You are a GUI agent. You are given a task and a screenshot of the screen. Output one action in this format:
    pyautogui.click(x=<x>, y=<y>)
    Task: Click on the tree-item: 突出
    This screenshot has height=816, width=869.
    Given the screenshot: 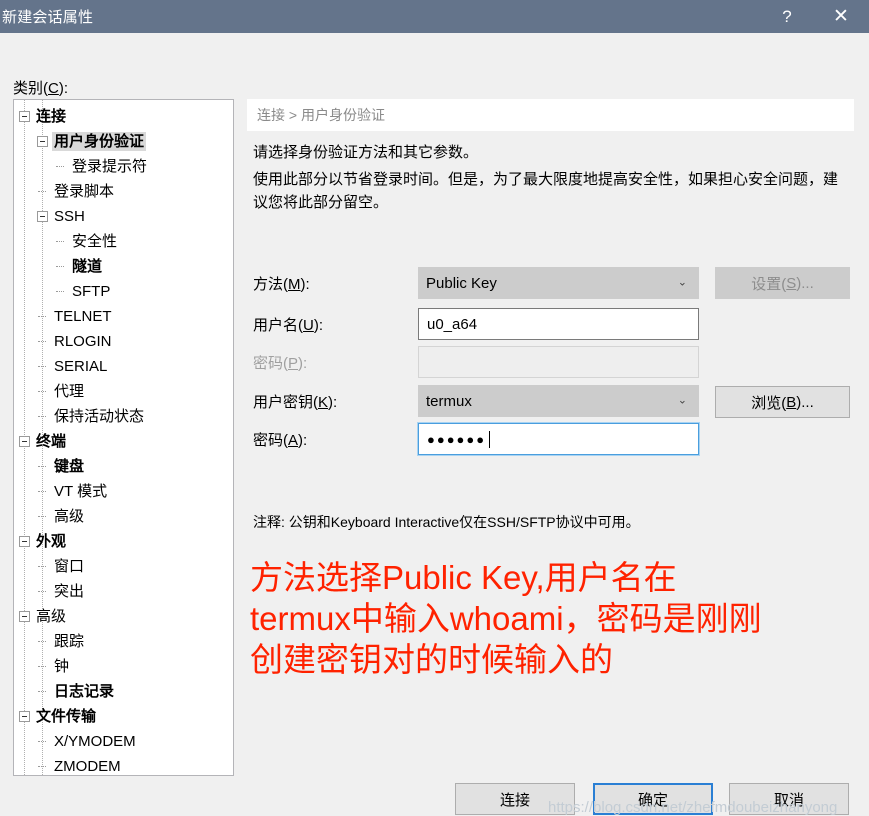 What is the action you would take?
    pyautogui.click(x=123, y=591)
    